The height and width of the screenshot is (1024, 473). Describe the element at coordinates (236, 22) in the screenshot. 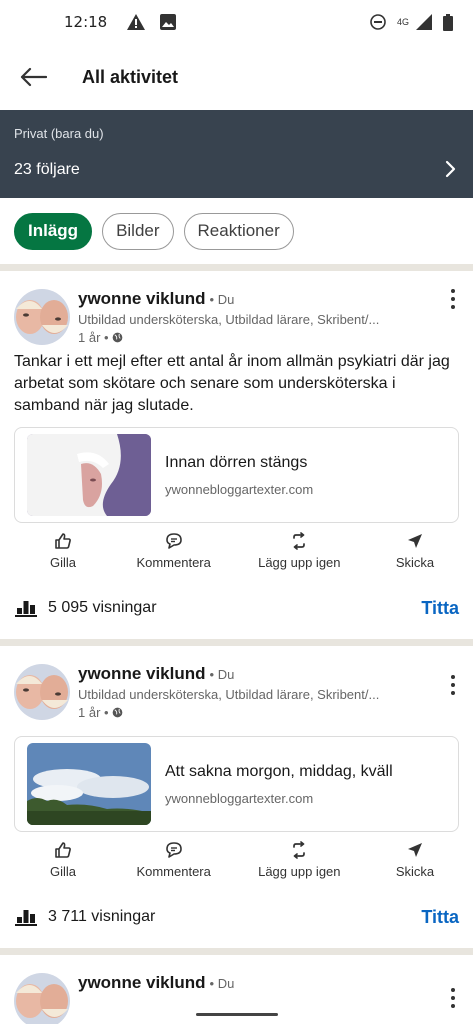

I see `status-bar: 12:18 4G` at that location.